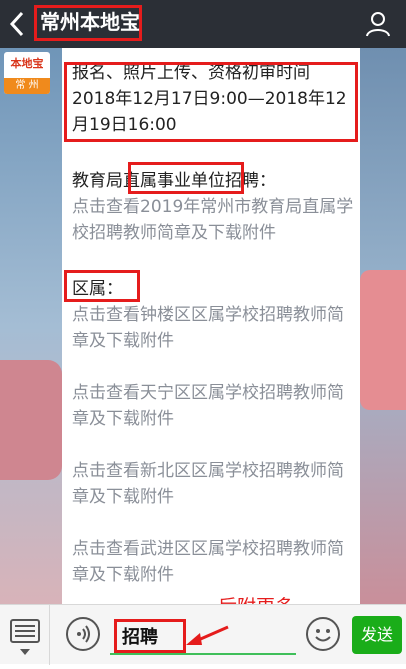 The height and width of the screenshot is (669, 406). Describe the element at coordinates (215, 484) in the screenshot. I see `link-xinbei: 点击查看新北区区属学校招聘教师简章及下载附件` at that location.